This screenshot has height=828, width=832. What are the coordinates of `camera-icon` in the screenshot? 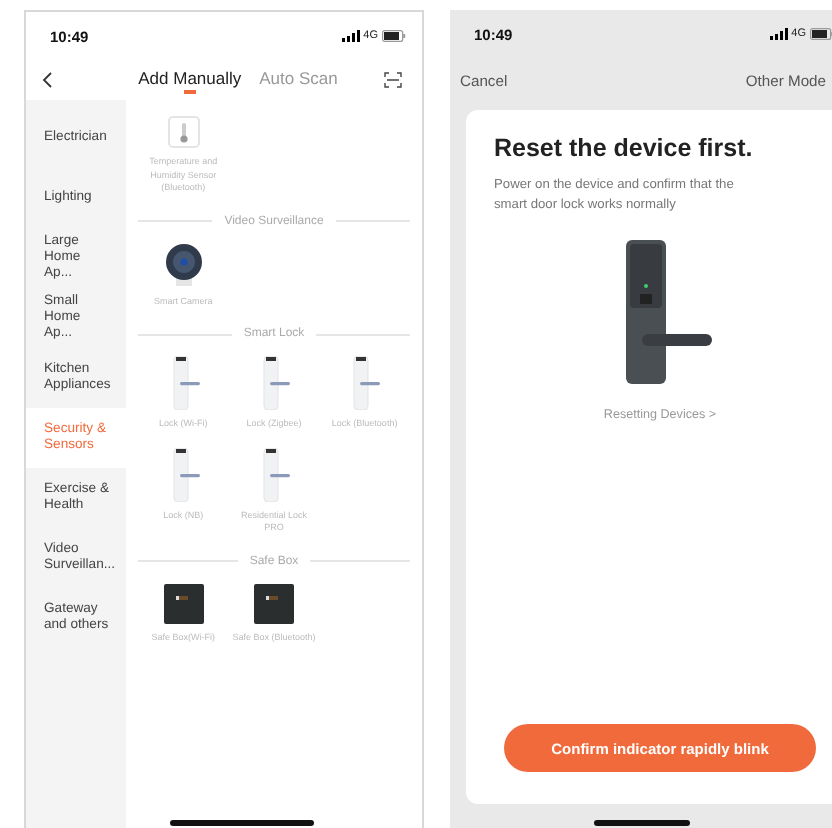 It's located at (183, 265).